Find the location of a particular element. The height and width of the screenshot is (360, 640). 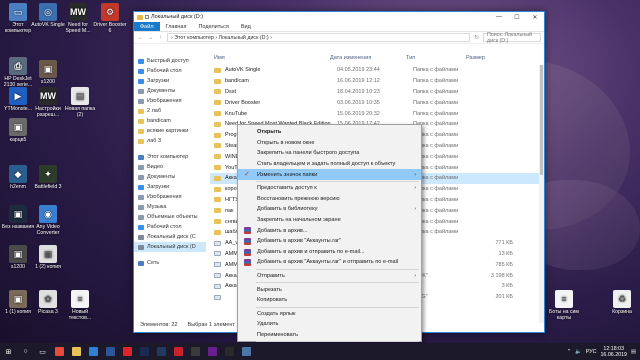

minimize-button: — is located at coordinates (499, 17).